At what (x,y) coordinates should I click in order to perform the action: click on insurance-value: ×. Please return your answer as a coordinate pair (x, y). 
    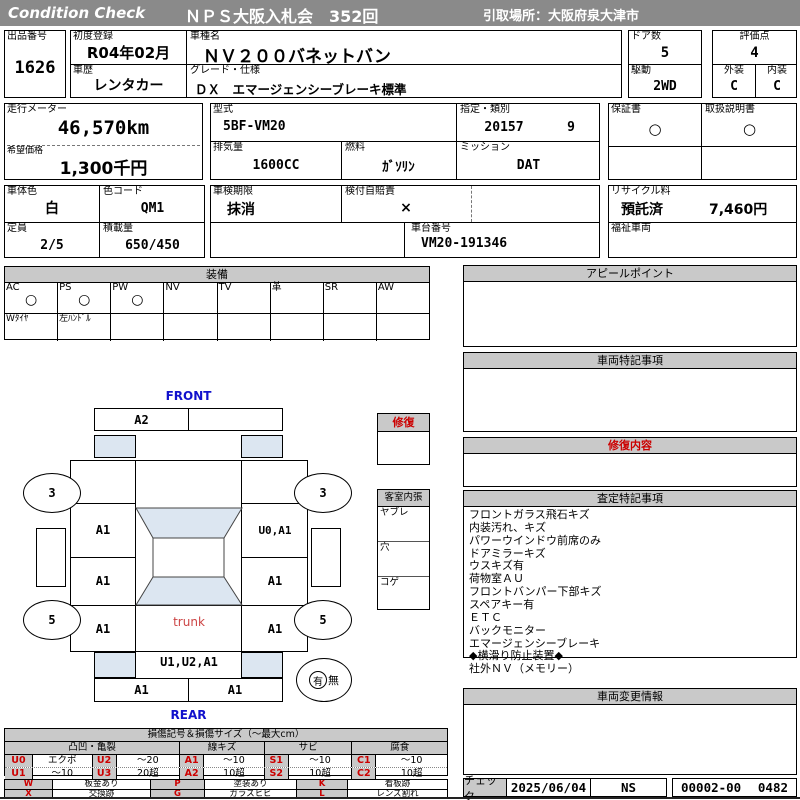
    Looking at the image, I should click on (406, 208).